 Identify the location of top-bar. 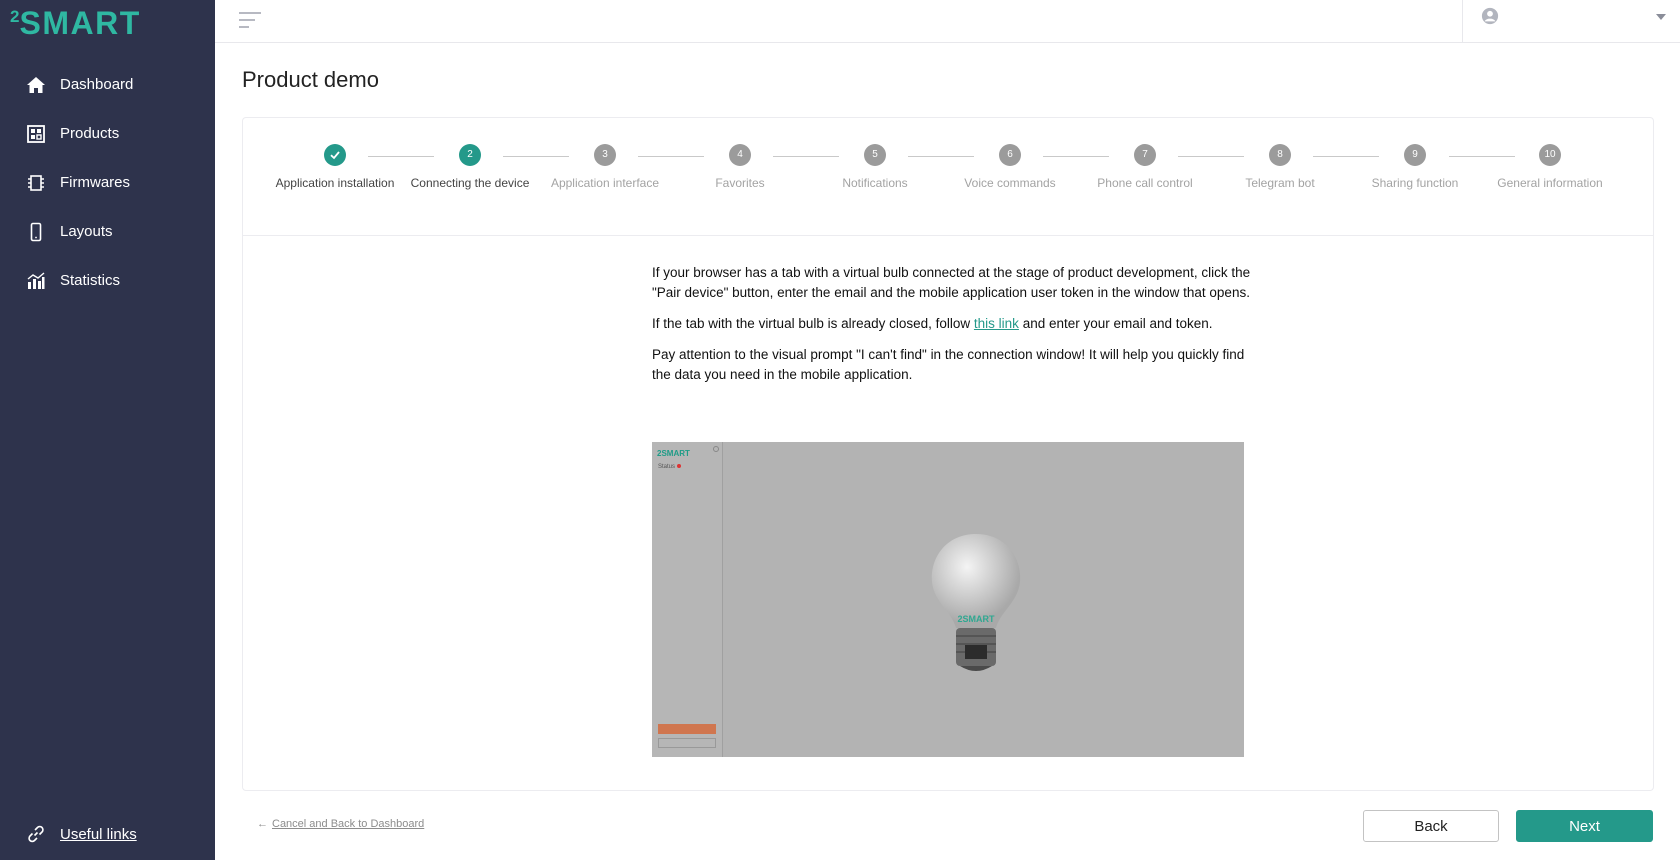
(947, 21).